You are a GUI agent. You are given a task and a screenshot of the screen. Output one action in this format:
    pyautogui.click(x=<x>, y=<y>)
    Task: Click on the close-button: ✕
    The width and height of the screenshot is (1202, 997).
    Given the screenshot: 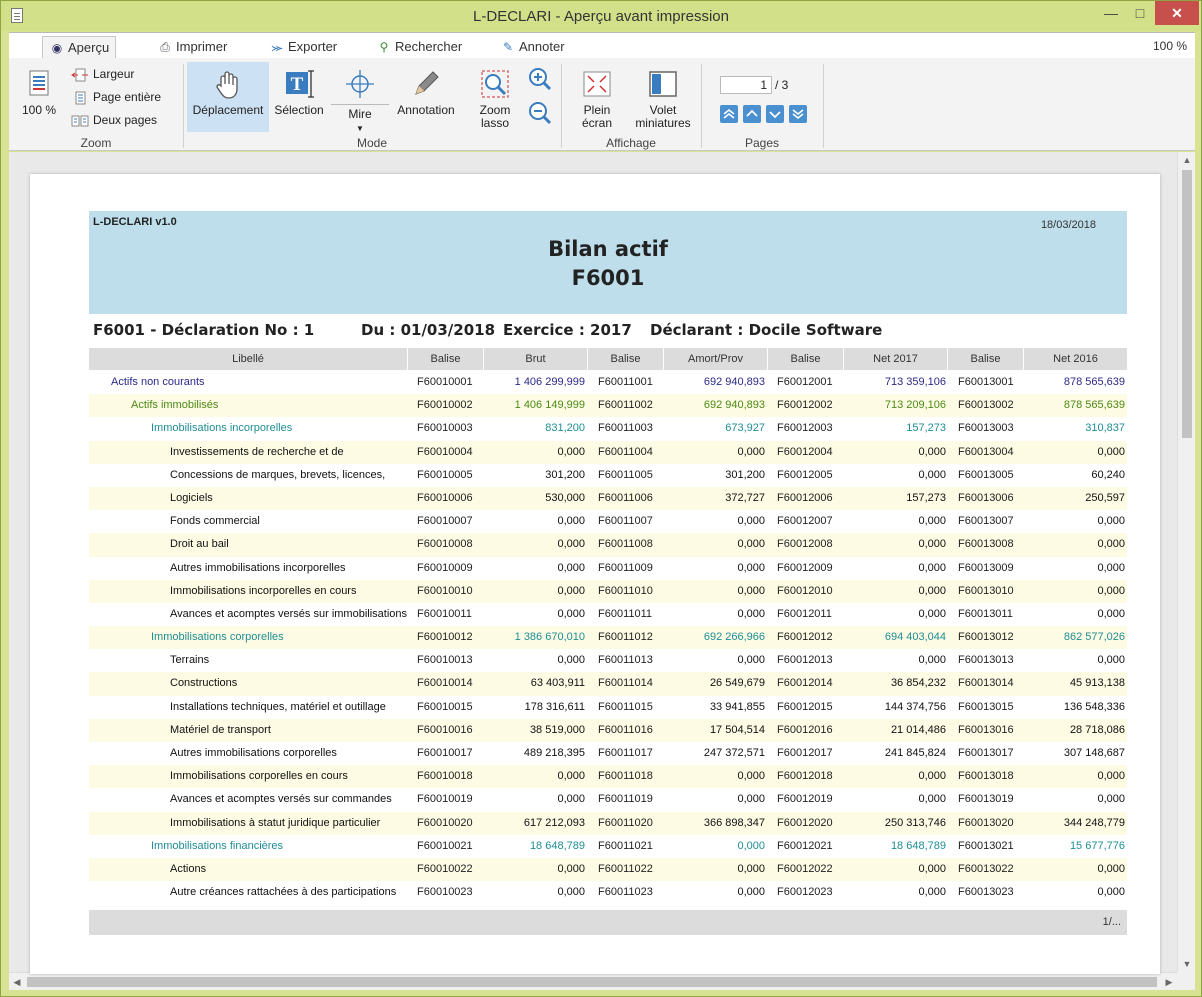 What is the action you would take?
    pyautogui.click(x=1177, y=13)
    